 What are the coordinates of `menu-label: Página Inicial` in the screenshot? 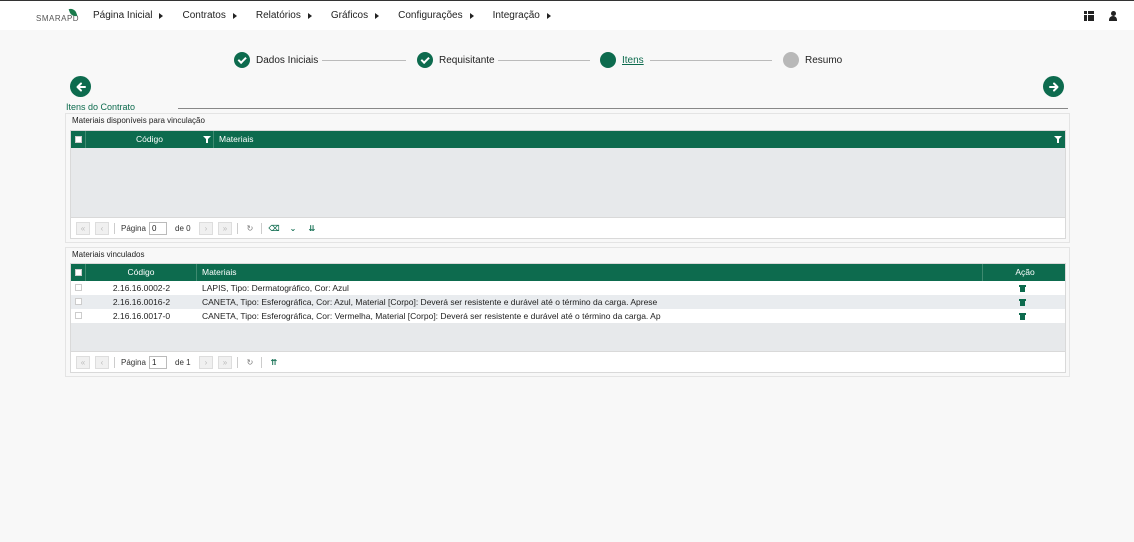 It's located at (123, 15).